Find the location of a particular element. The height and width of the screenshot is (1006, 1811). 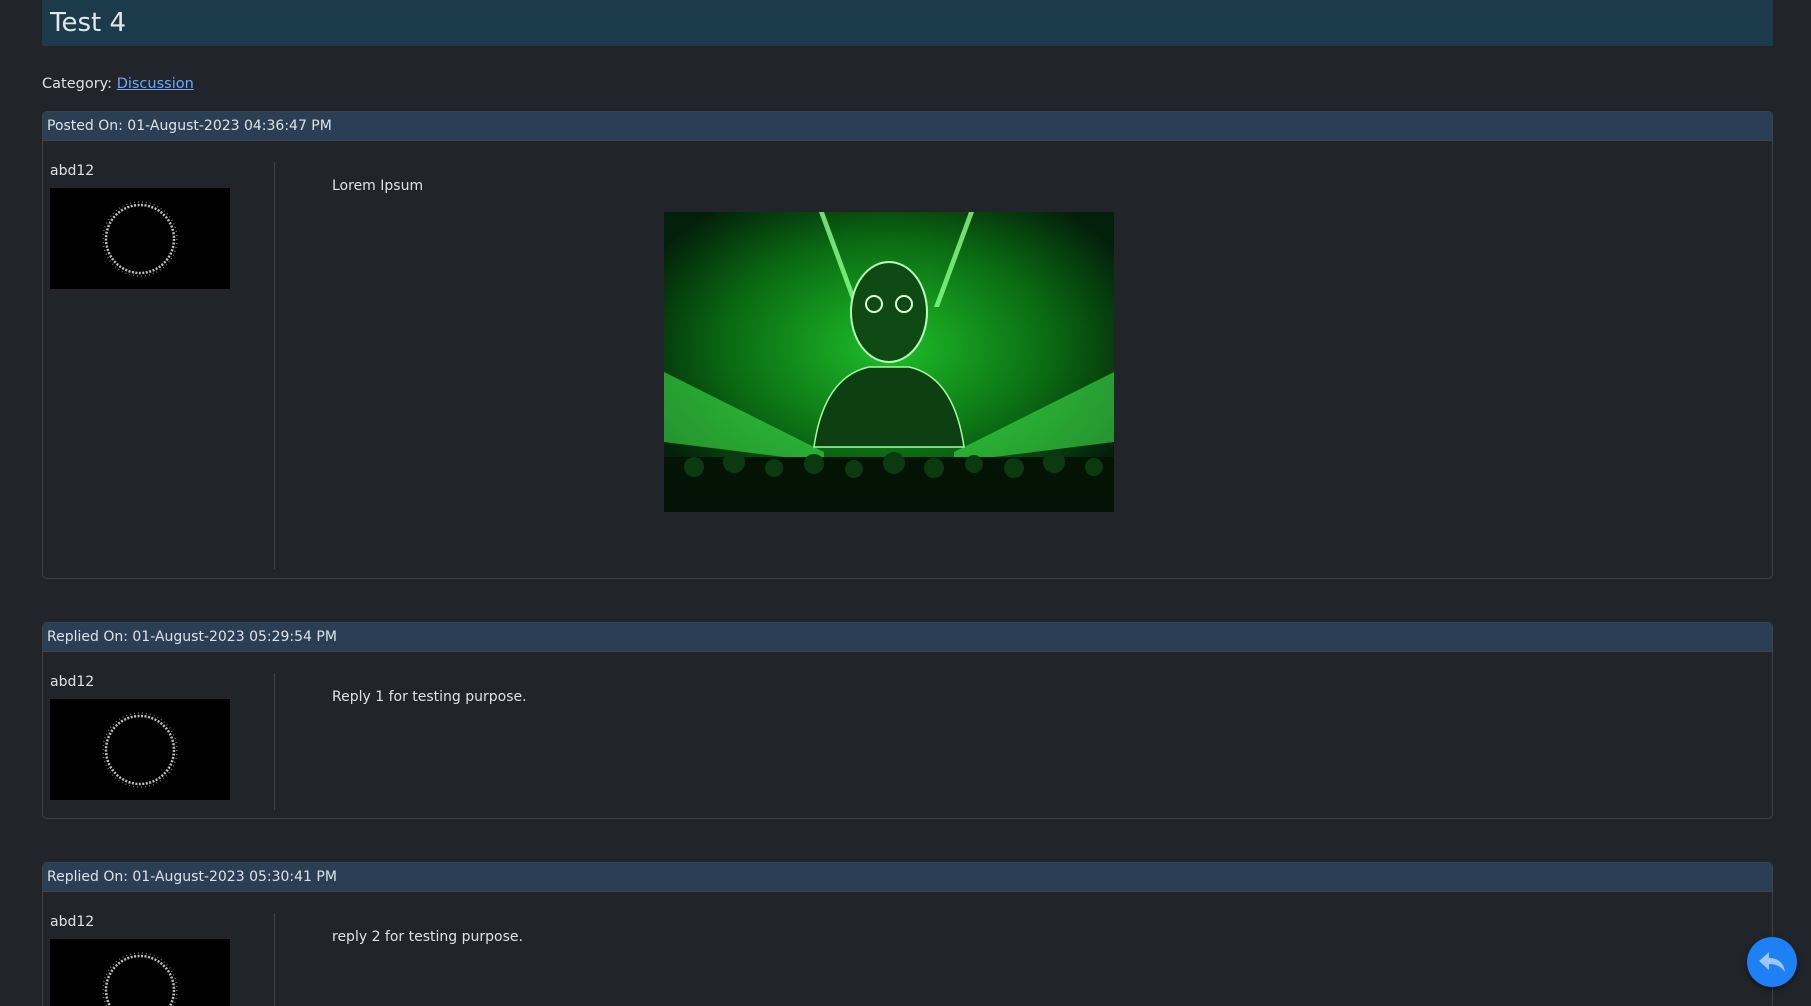

reply-message: Reply 1 for testing purpose. is located at coordinates (429, 697).